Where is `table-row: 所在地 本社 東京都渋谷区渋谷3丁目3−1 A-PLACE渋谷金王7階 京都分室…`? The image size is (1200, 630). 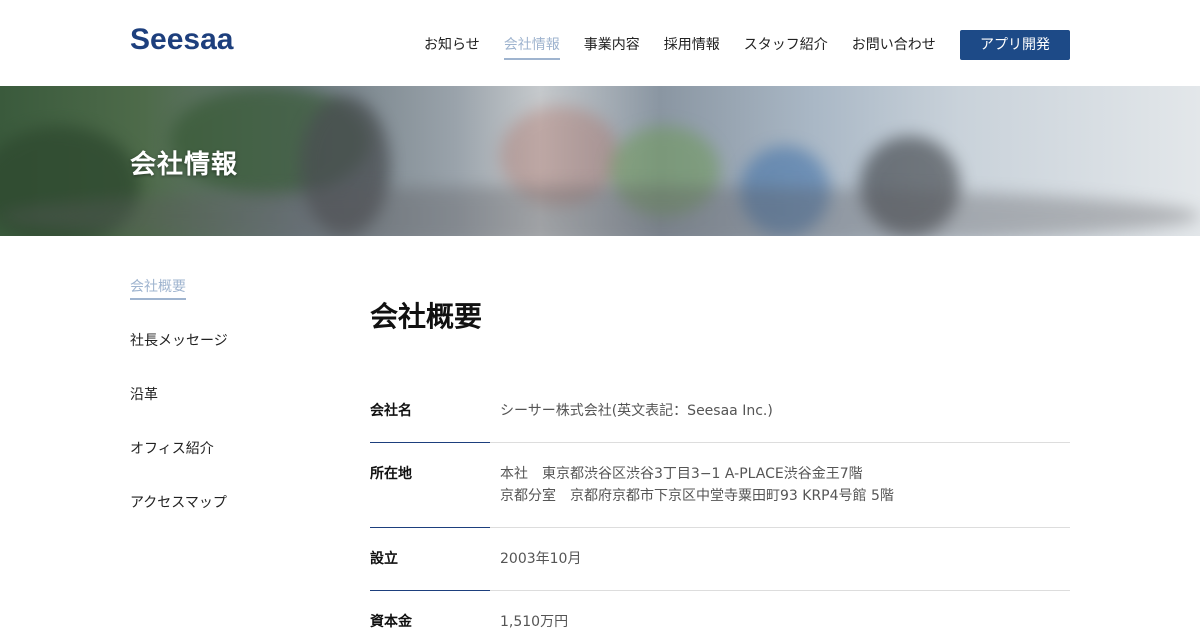
table-row: 所在地 本社 東京都渋谷区渋谷3丁目3−1 A-PLACE渋谷金王7階 京都分室… is located at coordinates (720, 485).